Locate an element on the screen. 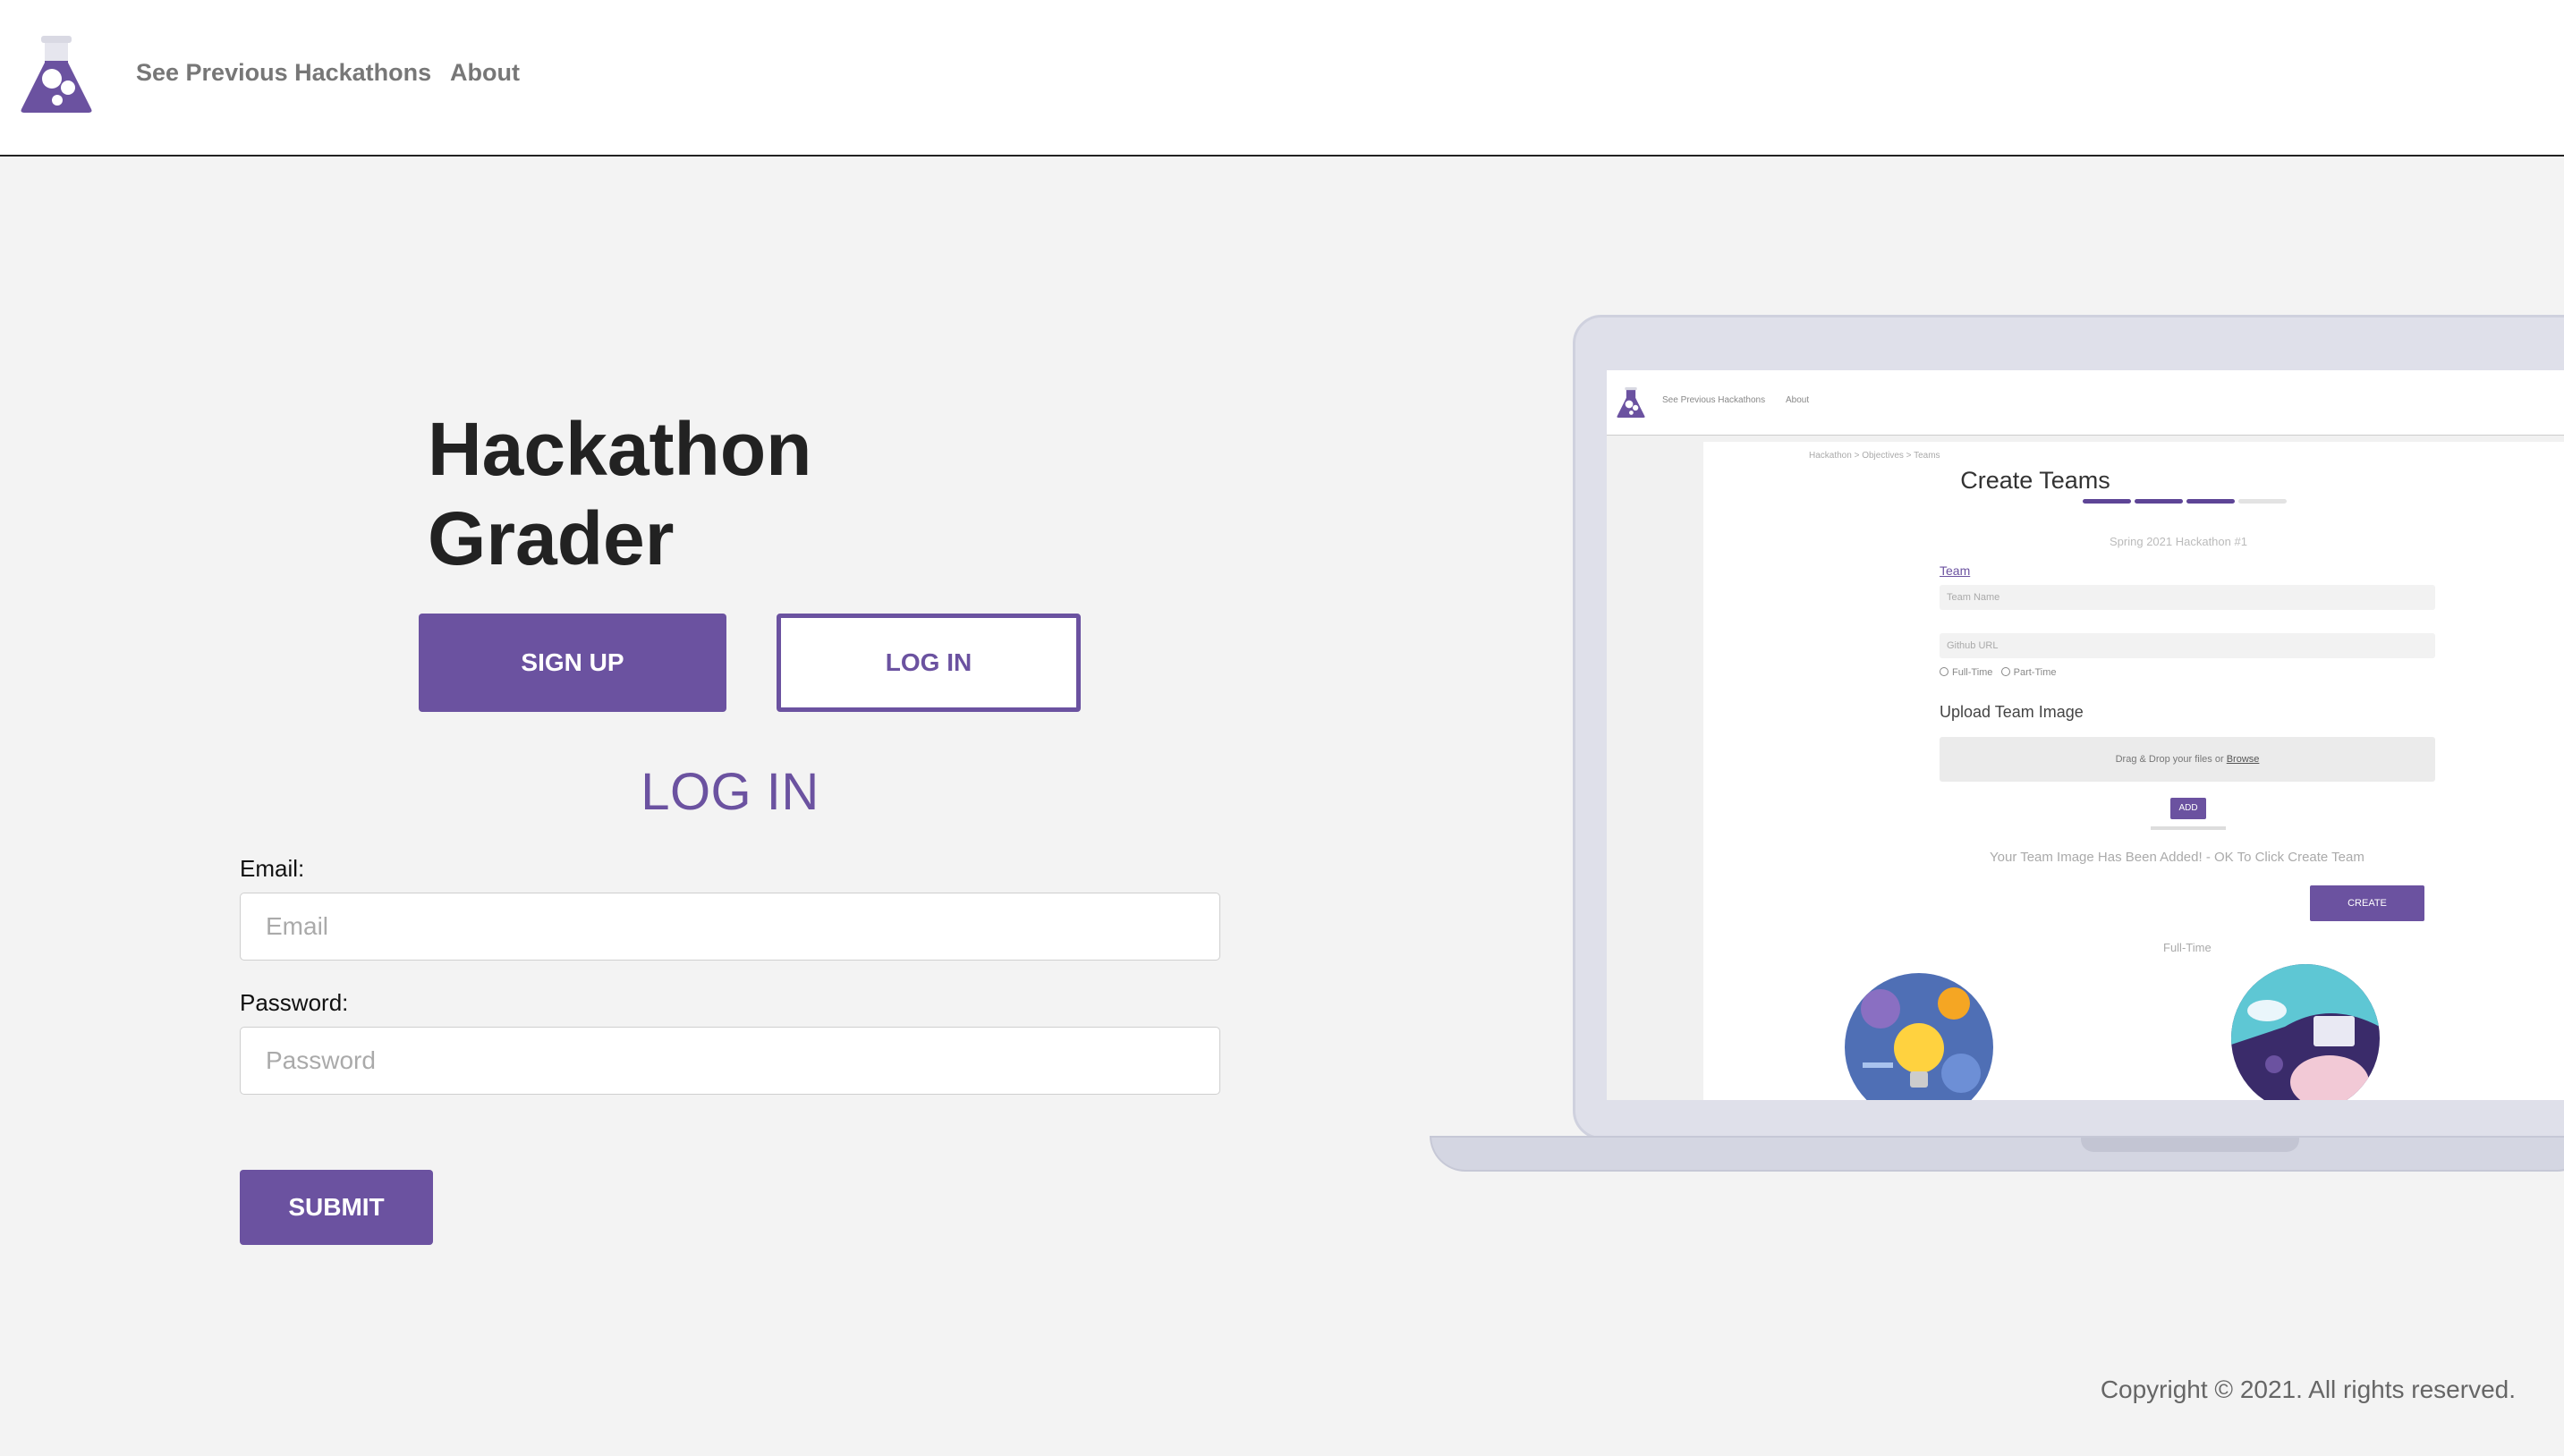 The width and height of the screenshot is (2564, 1456). password-field is located at coordinates (730, 1061).